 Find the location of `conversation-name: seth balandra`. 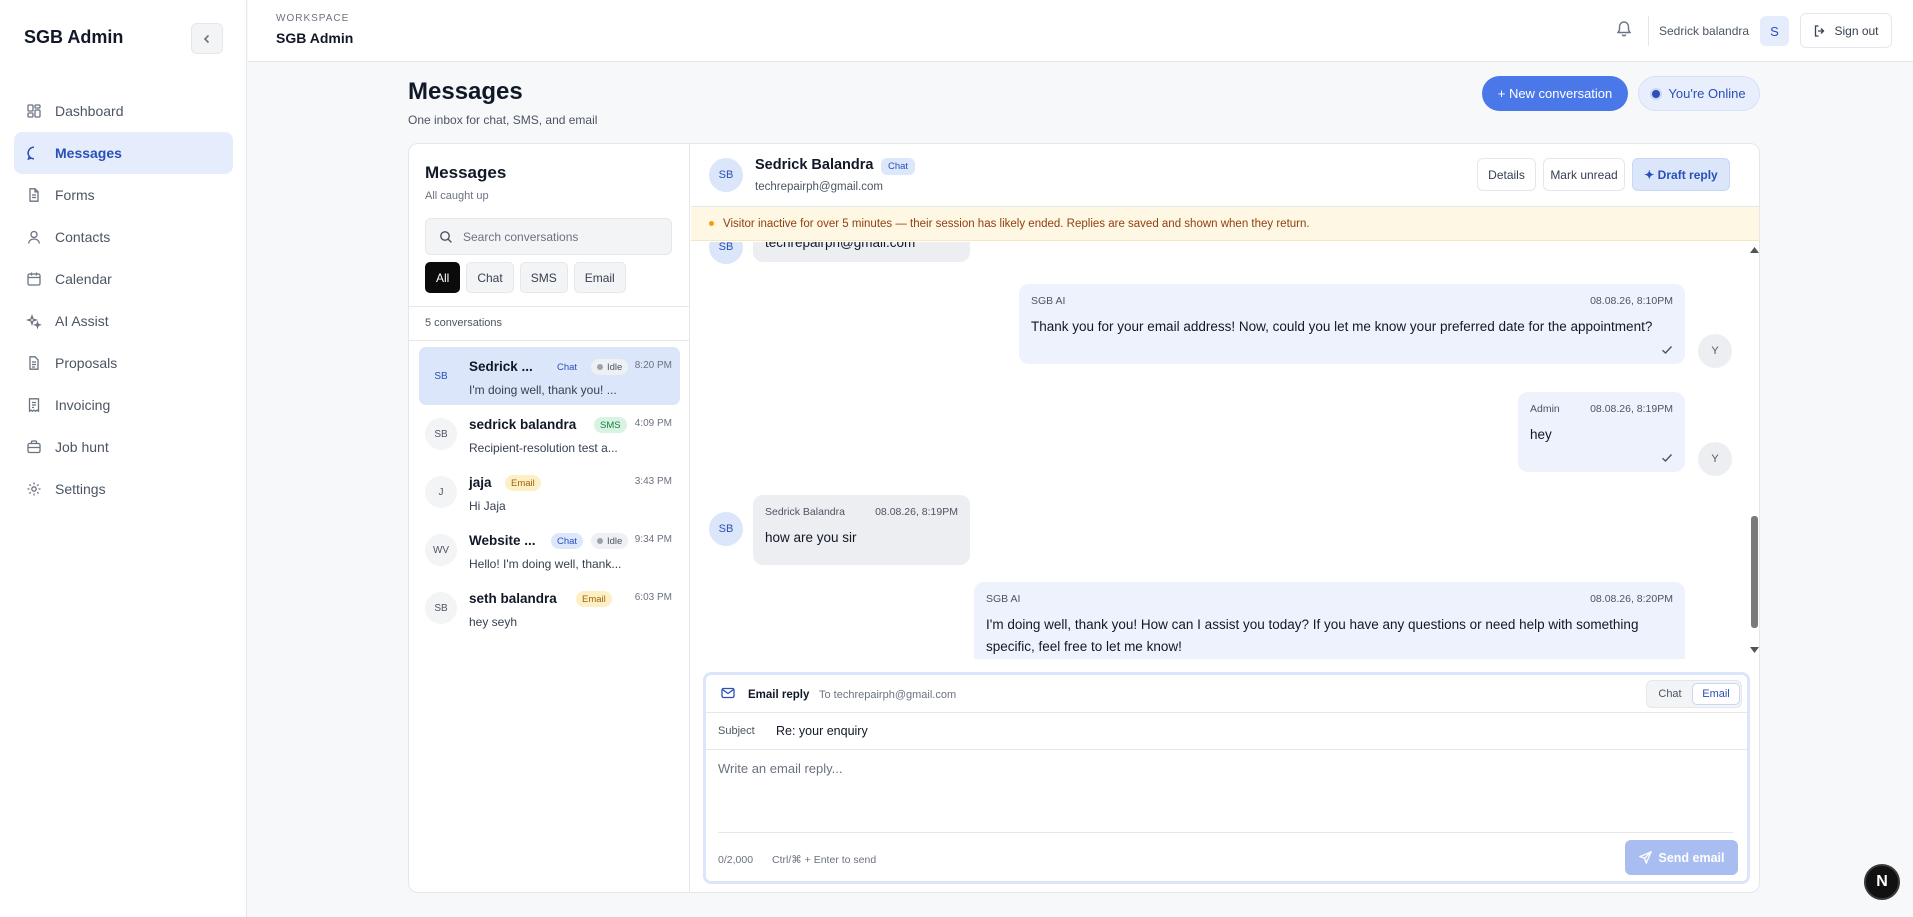

conversation-name: seth balandra is located at coordinates (513, 598).